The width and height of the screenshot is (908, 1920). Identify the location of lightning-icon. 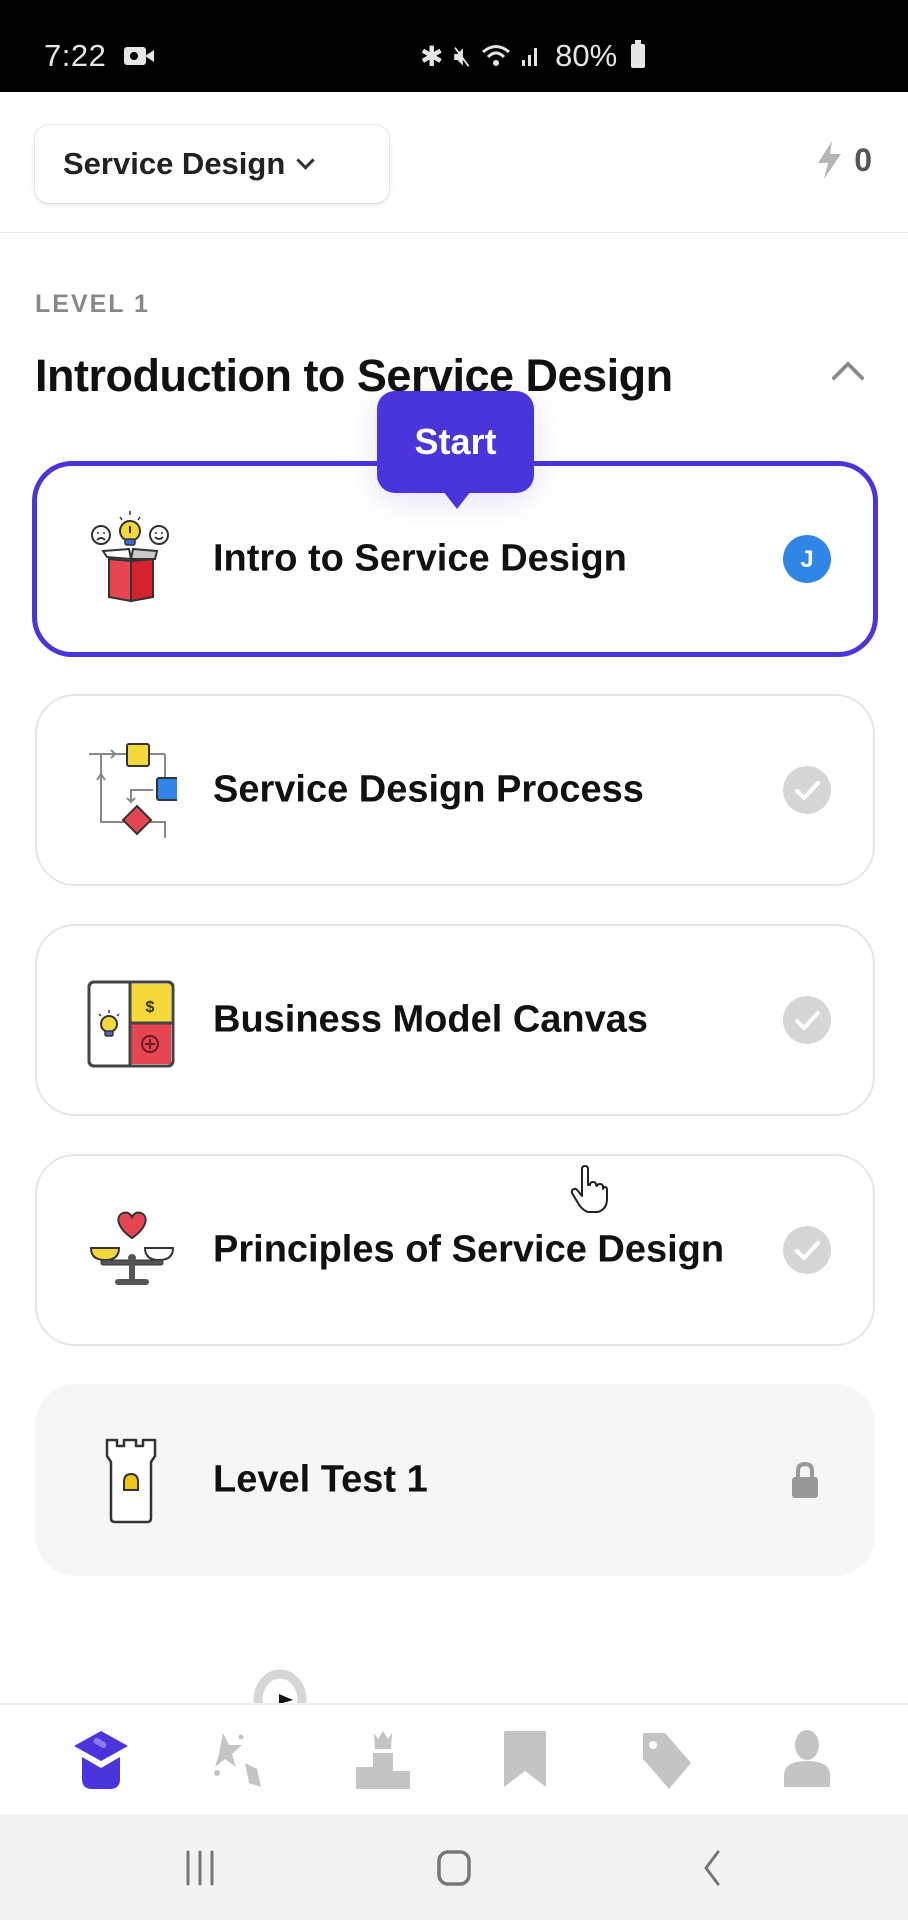
(830, 160).